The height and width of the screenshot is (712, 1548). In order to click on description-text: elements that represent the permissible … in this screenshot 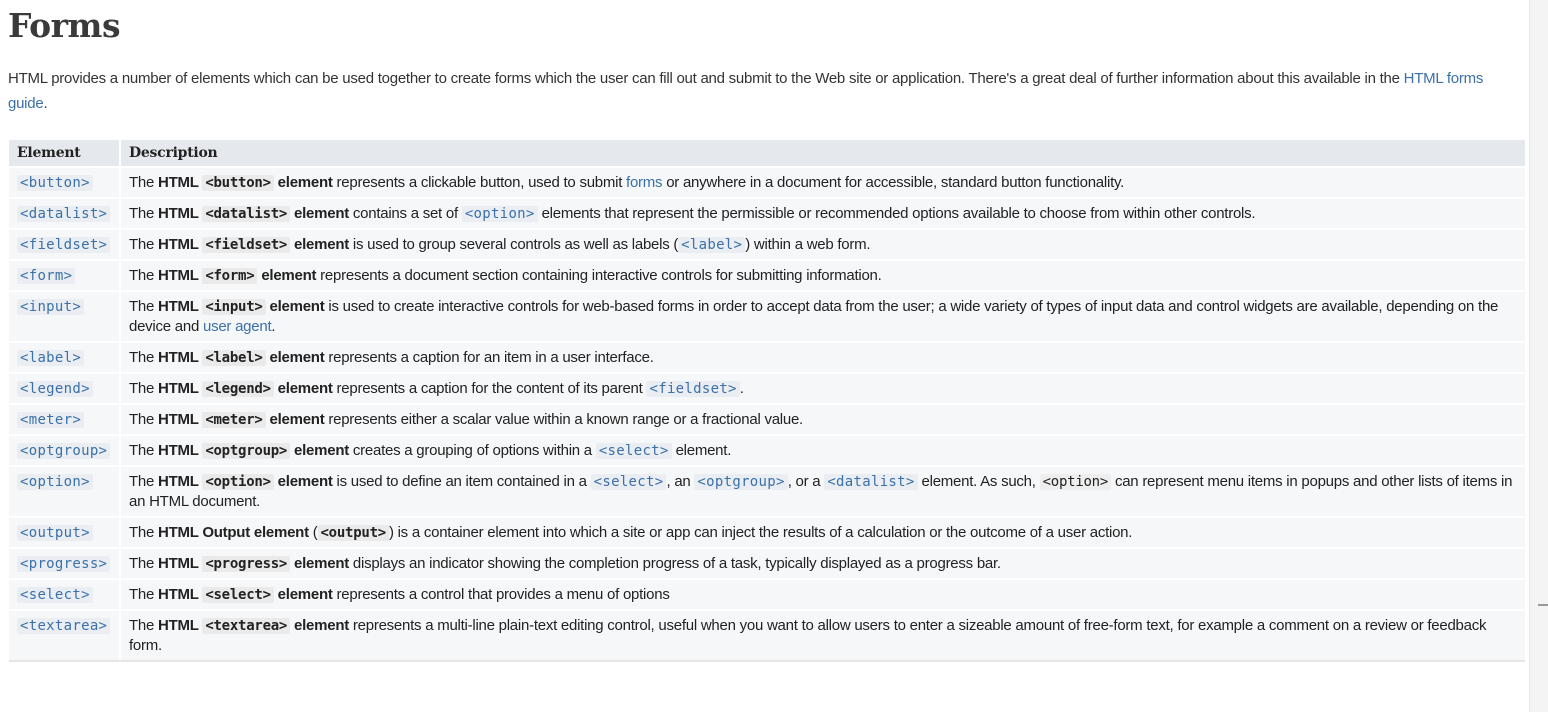, I will do `click(896, 213)`.